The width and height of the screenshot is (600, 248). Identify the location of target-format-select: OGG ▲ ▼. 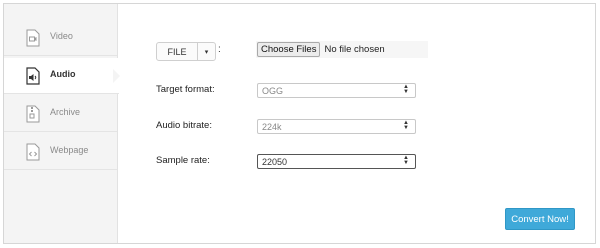
(336, 90).